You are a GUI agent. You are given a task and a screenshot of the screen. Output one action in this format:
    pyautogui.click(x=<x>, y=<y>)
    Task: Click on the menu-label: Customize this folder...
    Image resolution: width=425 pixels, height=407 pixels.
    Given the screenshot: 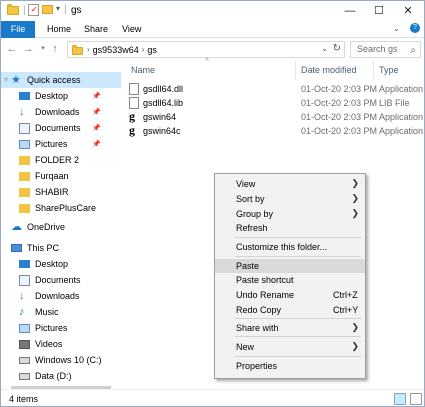 What is the action you would take?
    pyautogui.click(x=282, y=247)
    